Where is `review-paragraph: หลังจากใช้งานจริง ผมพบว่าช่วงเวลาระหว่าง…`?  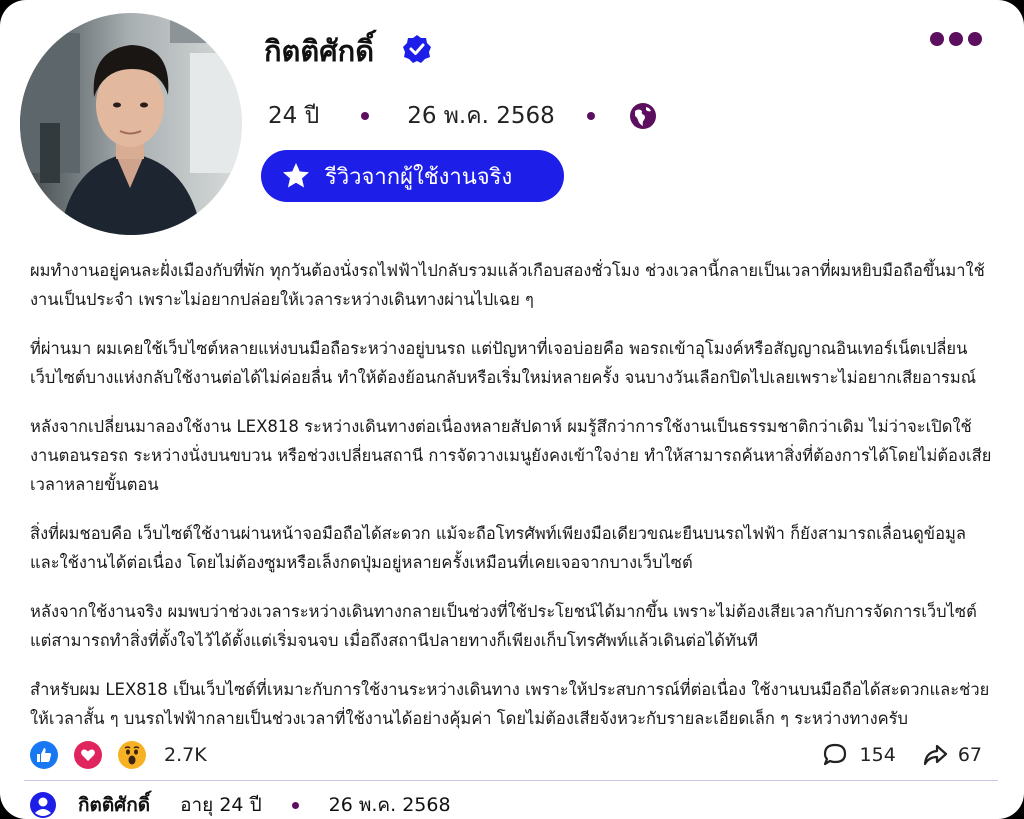 review-paragraph: หลังจากใช้งานจริง ผมพบว่าช่วงเวลาระหว่าง… is located at coordinates (503, 626).